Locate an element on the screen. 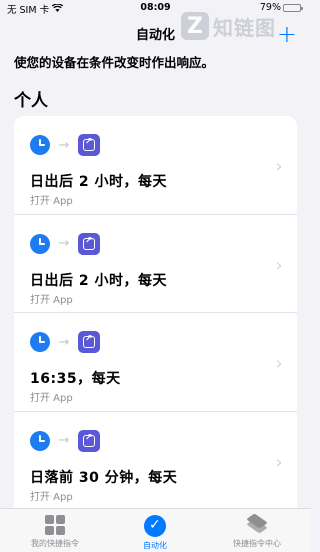 The width and height of the screenshot is (320, 552). watermark-text: 知链图 is located at coordinates (244, 27).